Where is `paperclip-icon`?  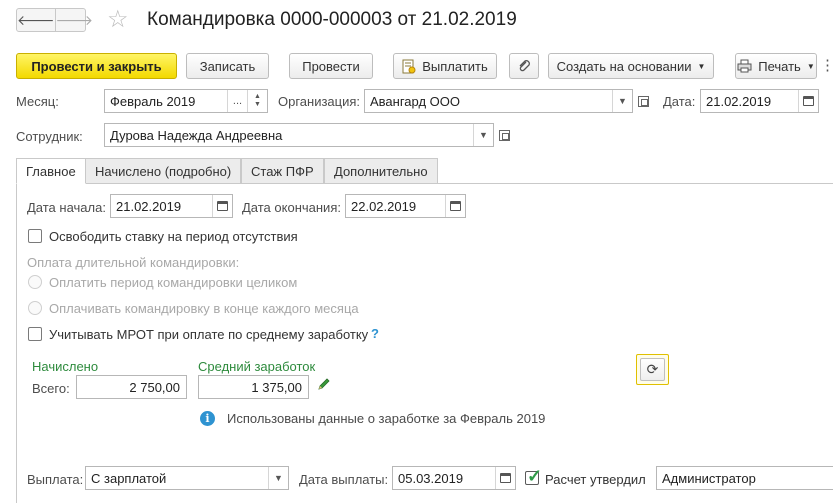 paperclip-icon is located at coordinates (524, 66).